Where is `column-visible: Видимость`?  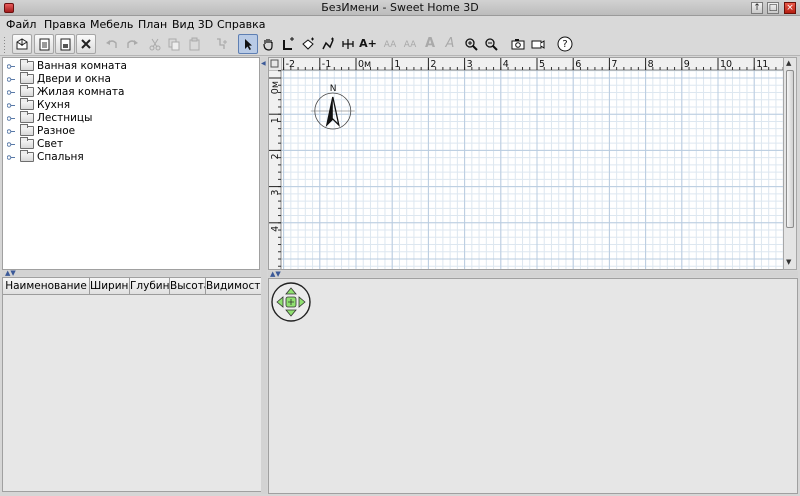 column-visible: Видимость is located at coordinates (235, 286).